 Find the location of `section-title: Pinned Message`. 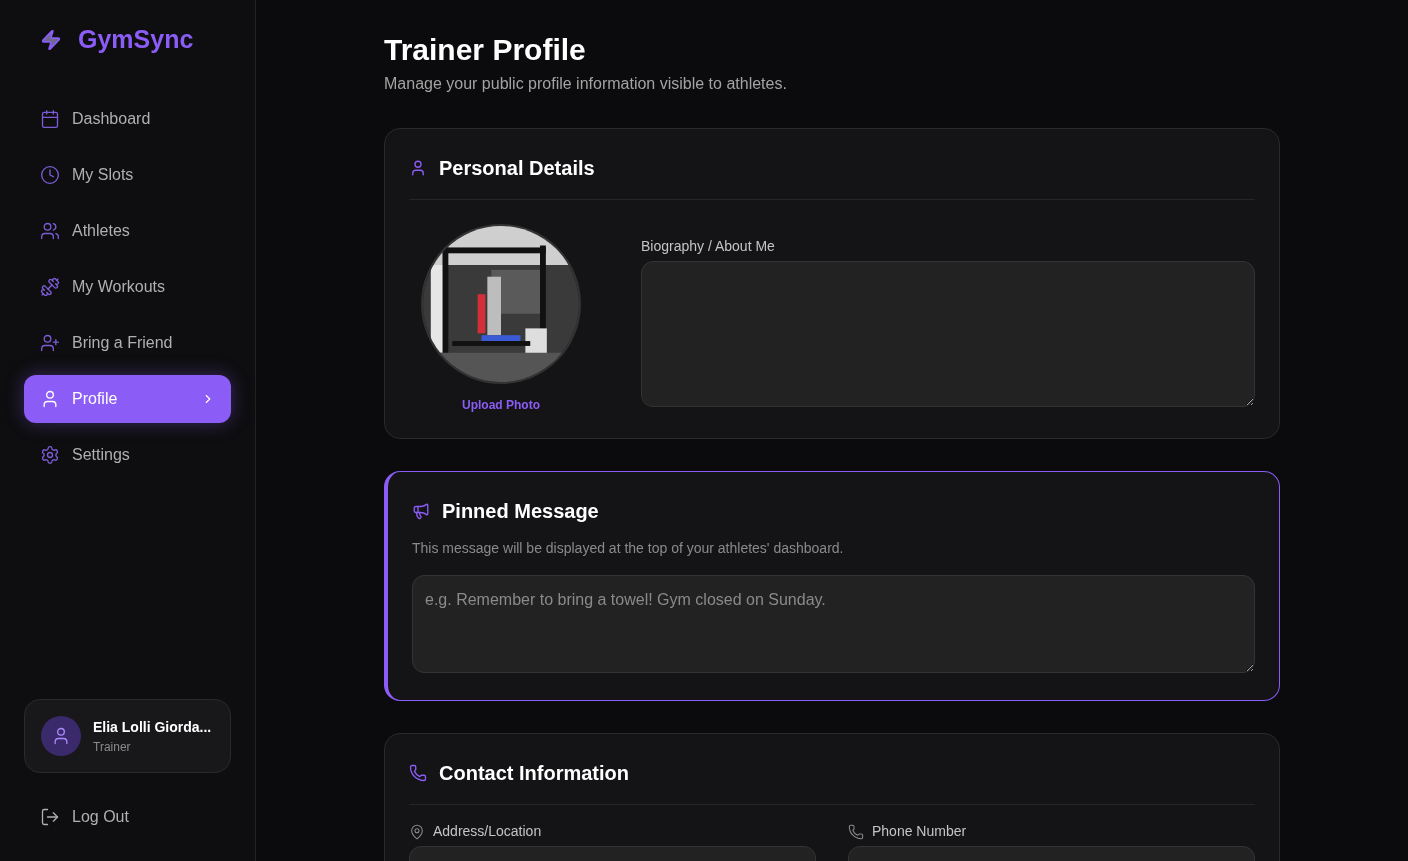

section-title: Pinned Message is located at coordinates (520, 511).